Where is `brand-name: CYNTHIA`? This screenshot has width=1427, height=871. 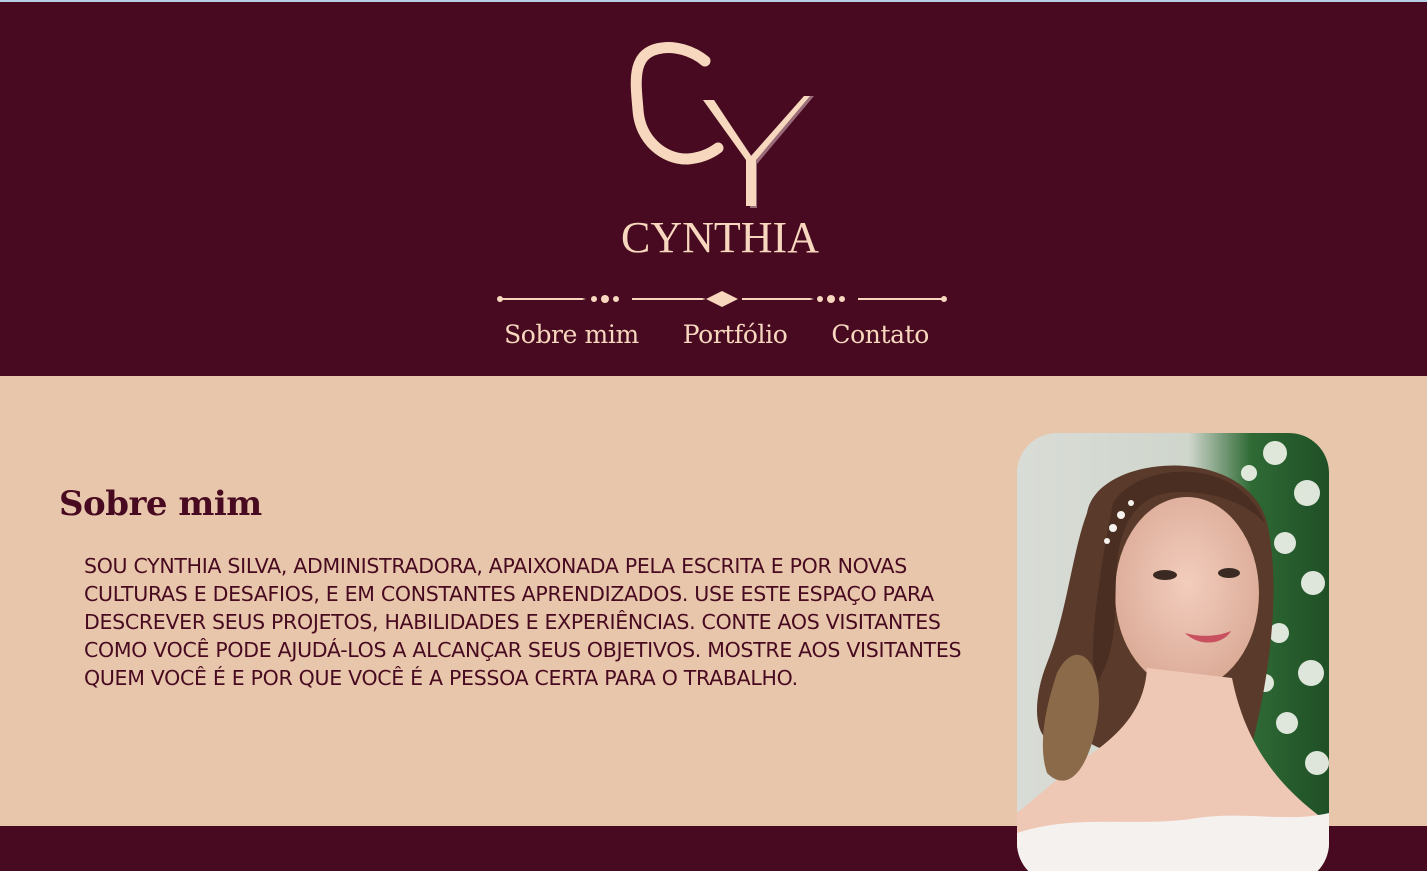
brand-name: CYNTHIA is located at coordinates (720, 237).